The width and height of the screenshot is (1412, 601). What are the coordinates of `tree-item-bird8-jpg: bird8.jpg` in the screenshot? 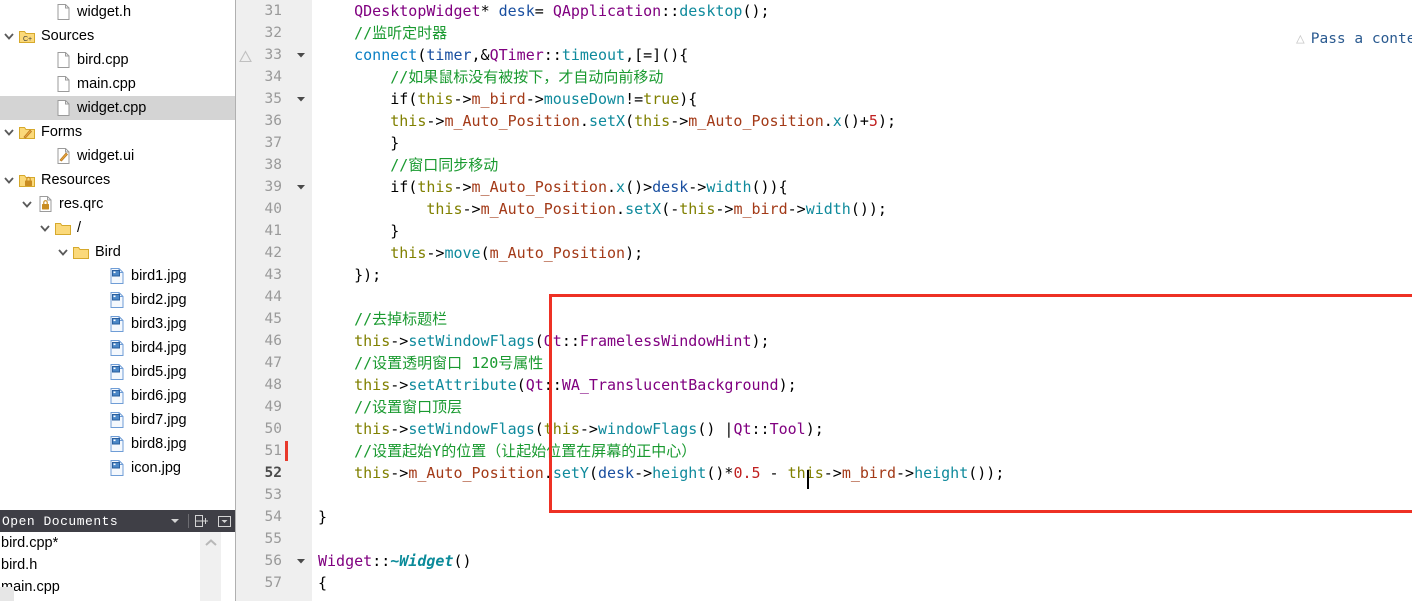 It's located at (117, 444).